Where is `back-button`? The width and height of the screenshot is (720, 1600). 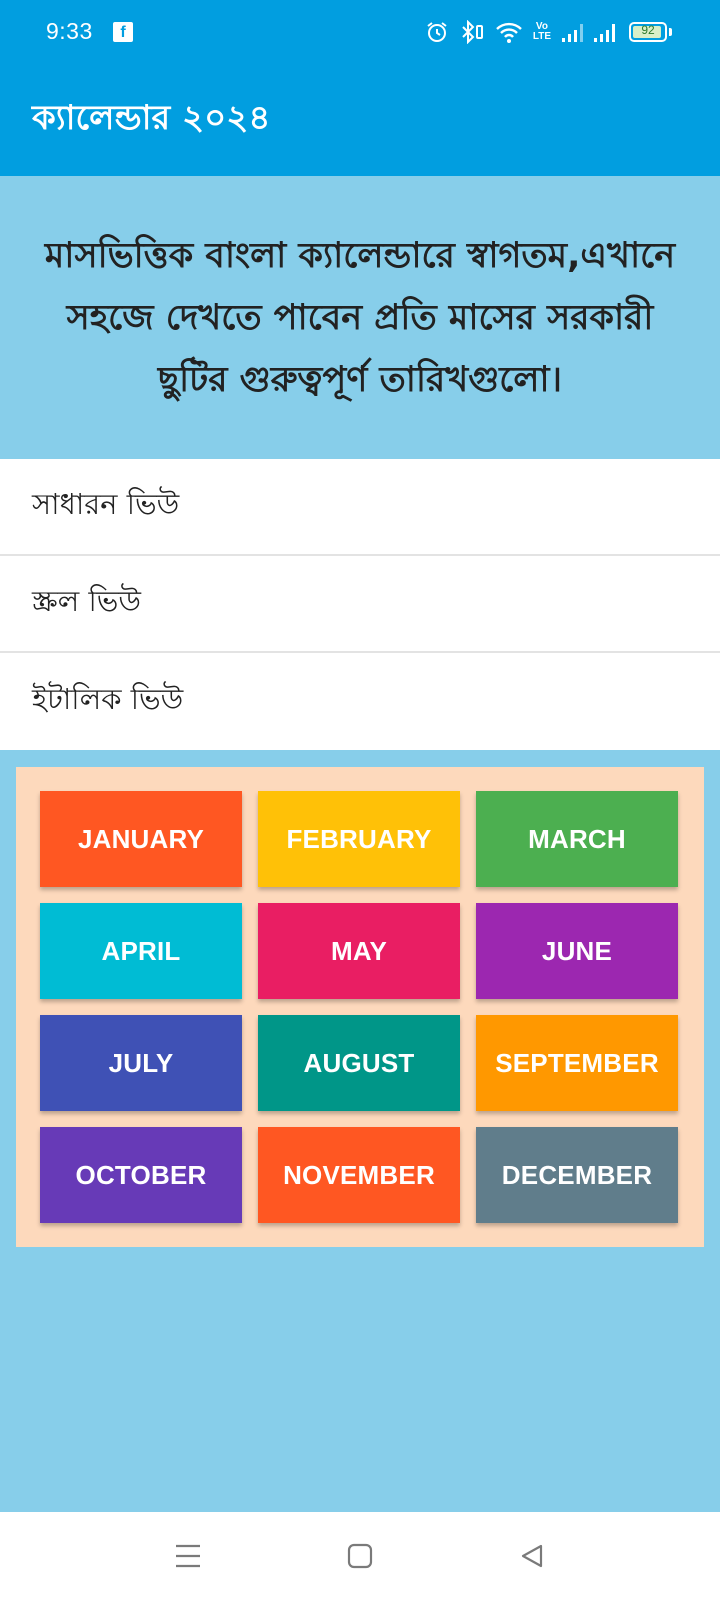 back-button is located at coordinates (532, 1556).